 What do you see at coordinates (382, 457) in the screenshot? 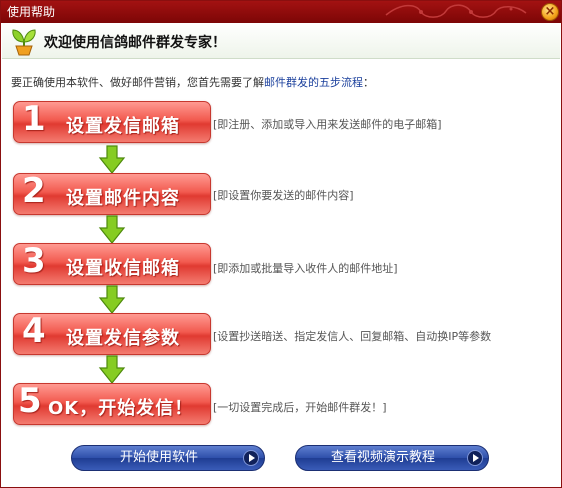
I see `video-tutorial-label: 查看视频演示教程` at bounding box center [382, 457].